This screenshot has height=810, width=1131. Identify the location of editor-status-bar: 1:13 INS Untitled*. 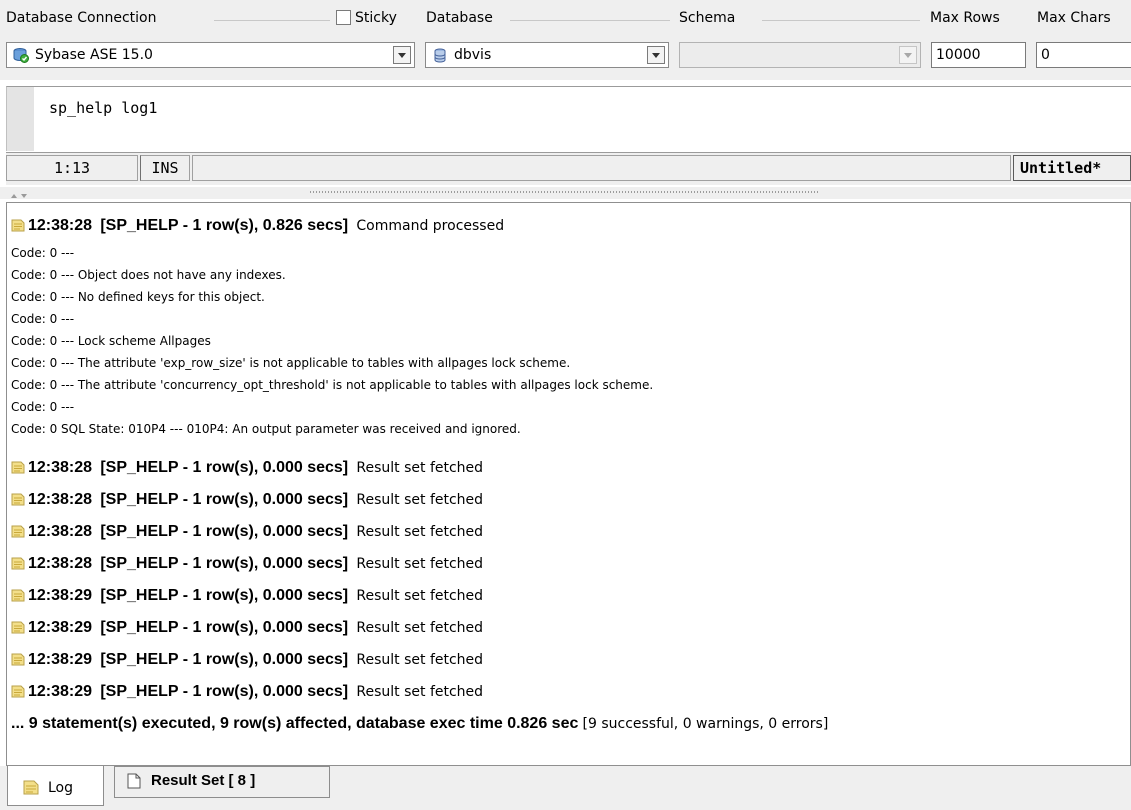
(568, 168).